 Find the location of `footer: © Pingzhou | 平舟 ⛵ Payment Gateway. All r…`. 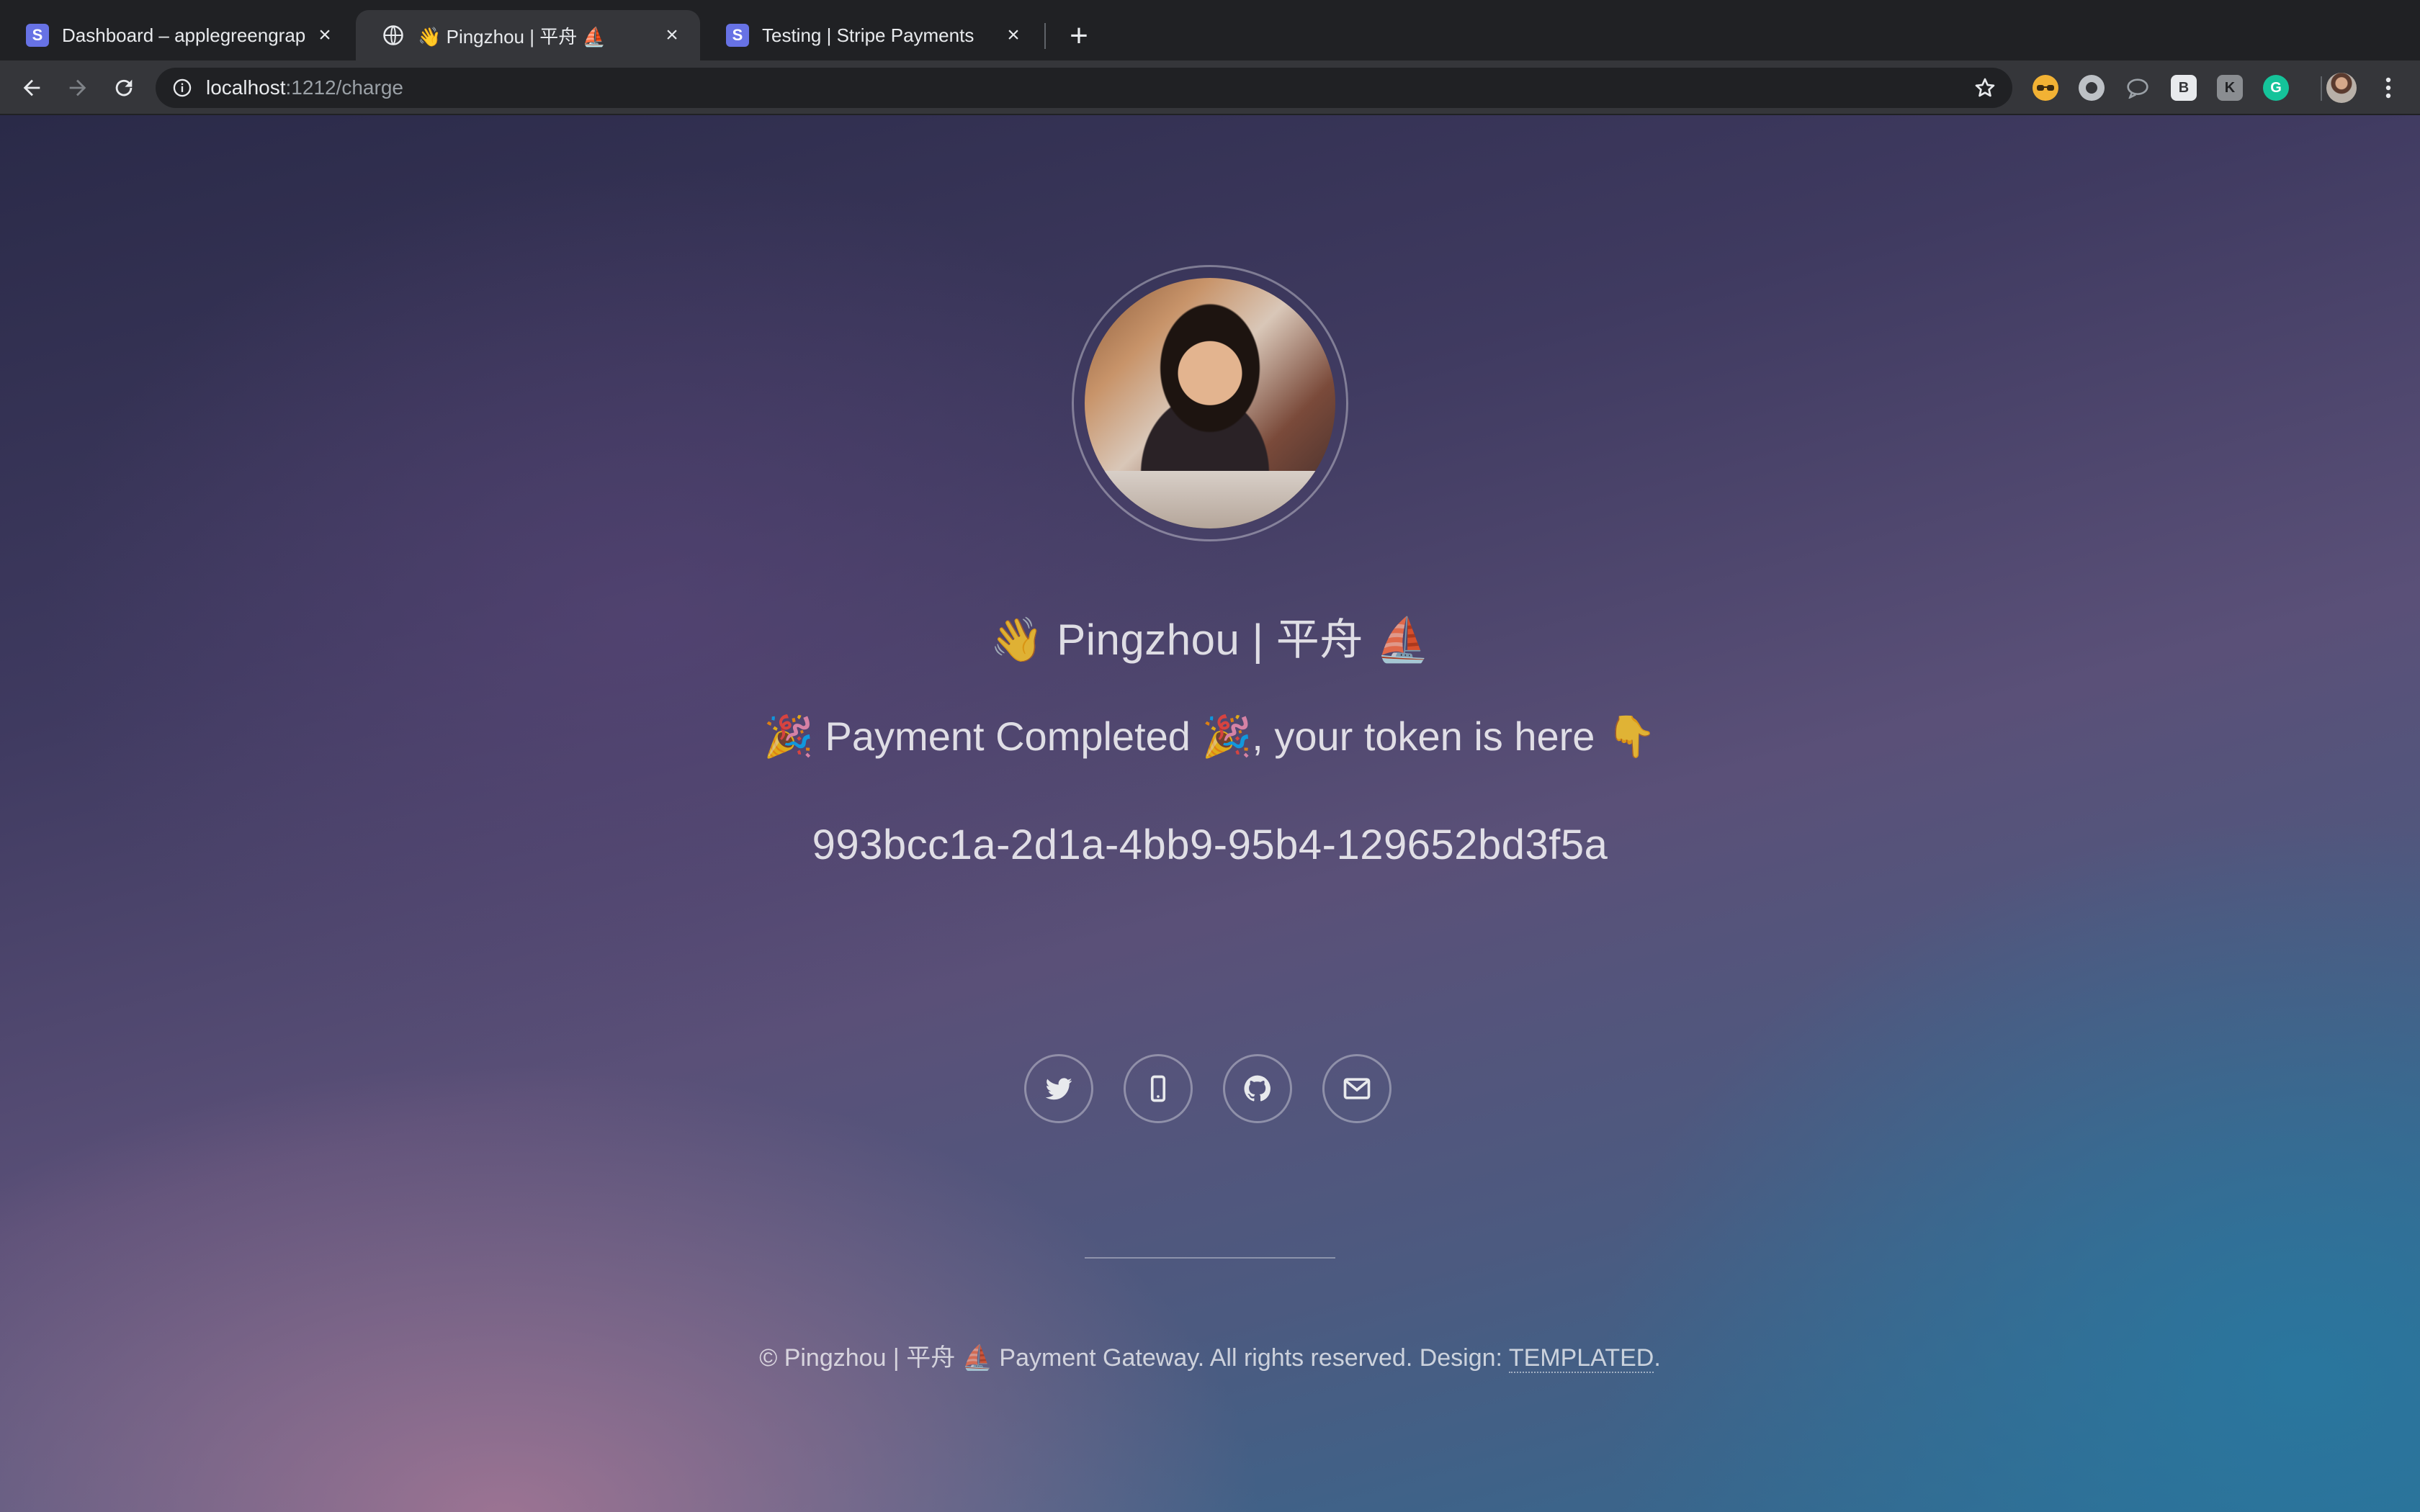

footer: © Pingzhou | 平舟 ⛵ Payment Gateway. All r… is located at coordinates (1210, 1355).